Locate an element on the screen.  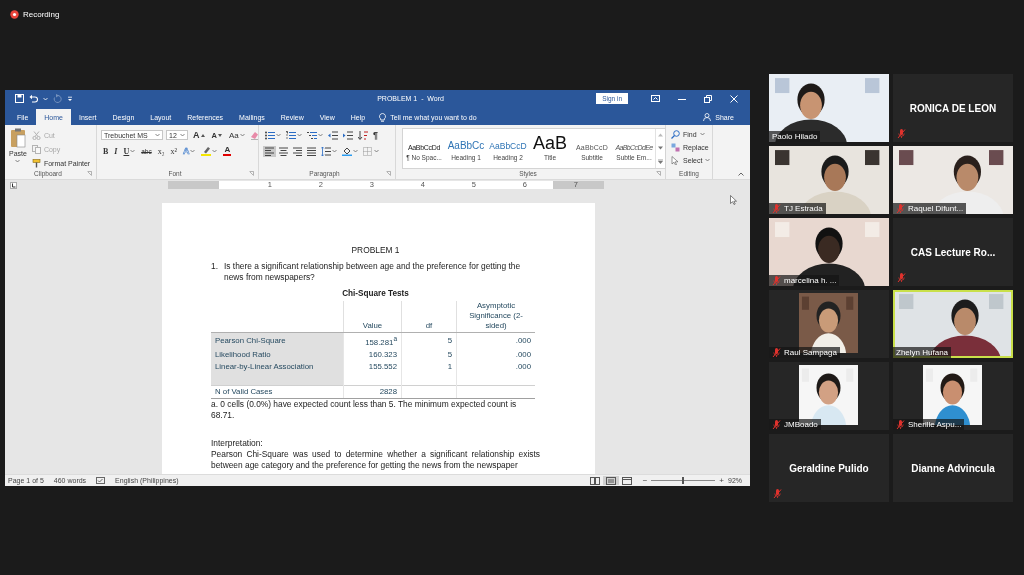
participant-name: Geraldine Pulido is located at coordinates (829, 468).